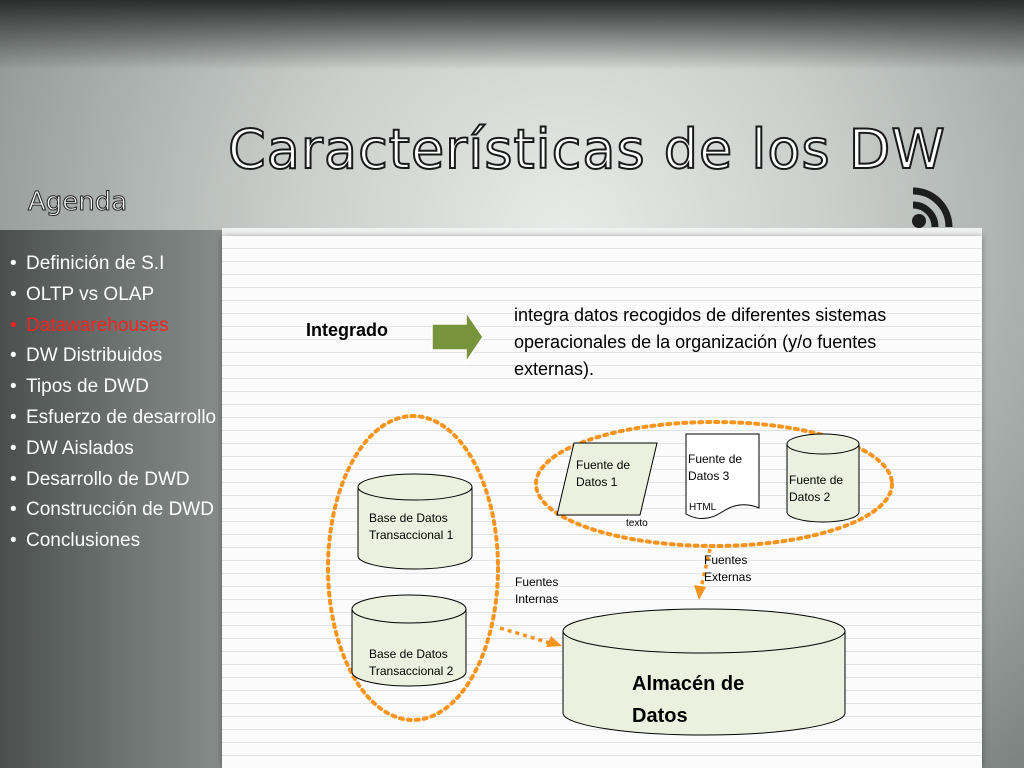 The height and width of the screenshot is (768, 1024). I want to click on source-3-tag: HTML, so click(703, 507).